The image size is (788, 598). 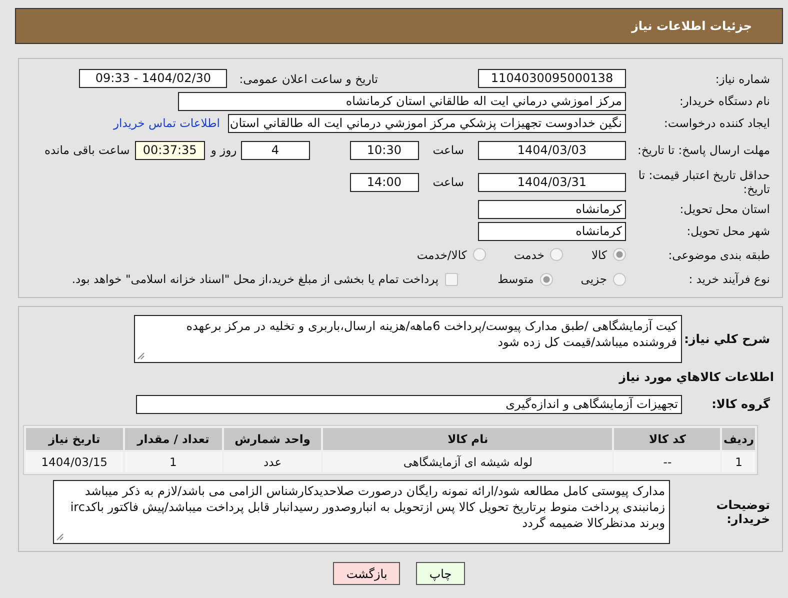 I want to click on validity-time-field: 14:00, so click(x=384, y=182).